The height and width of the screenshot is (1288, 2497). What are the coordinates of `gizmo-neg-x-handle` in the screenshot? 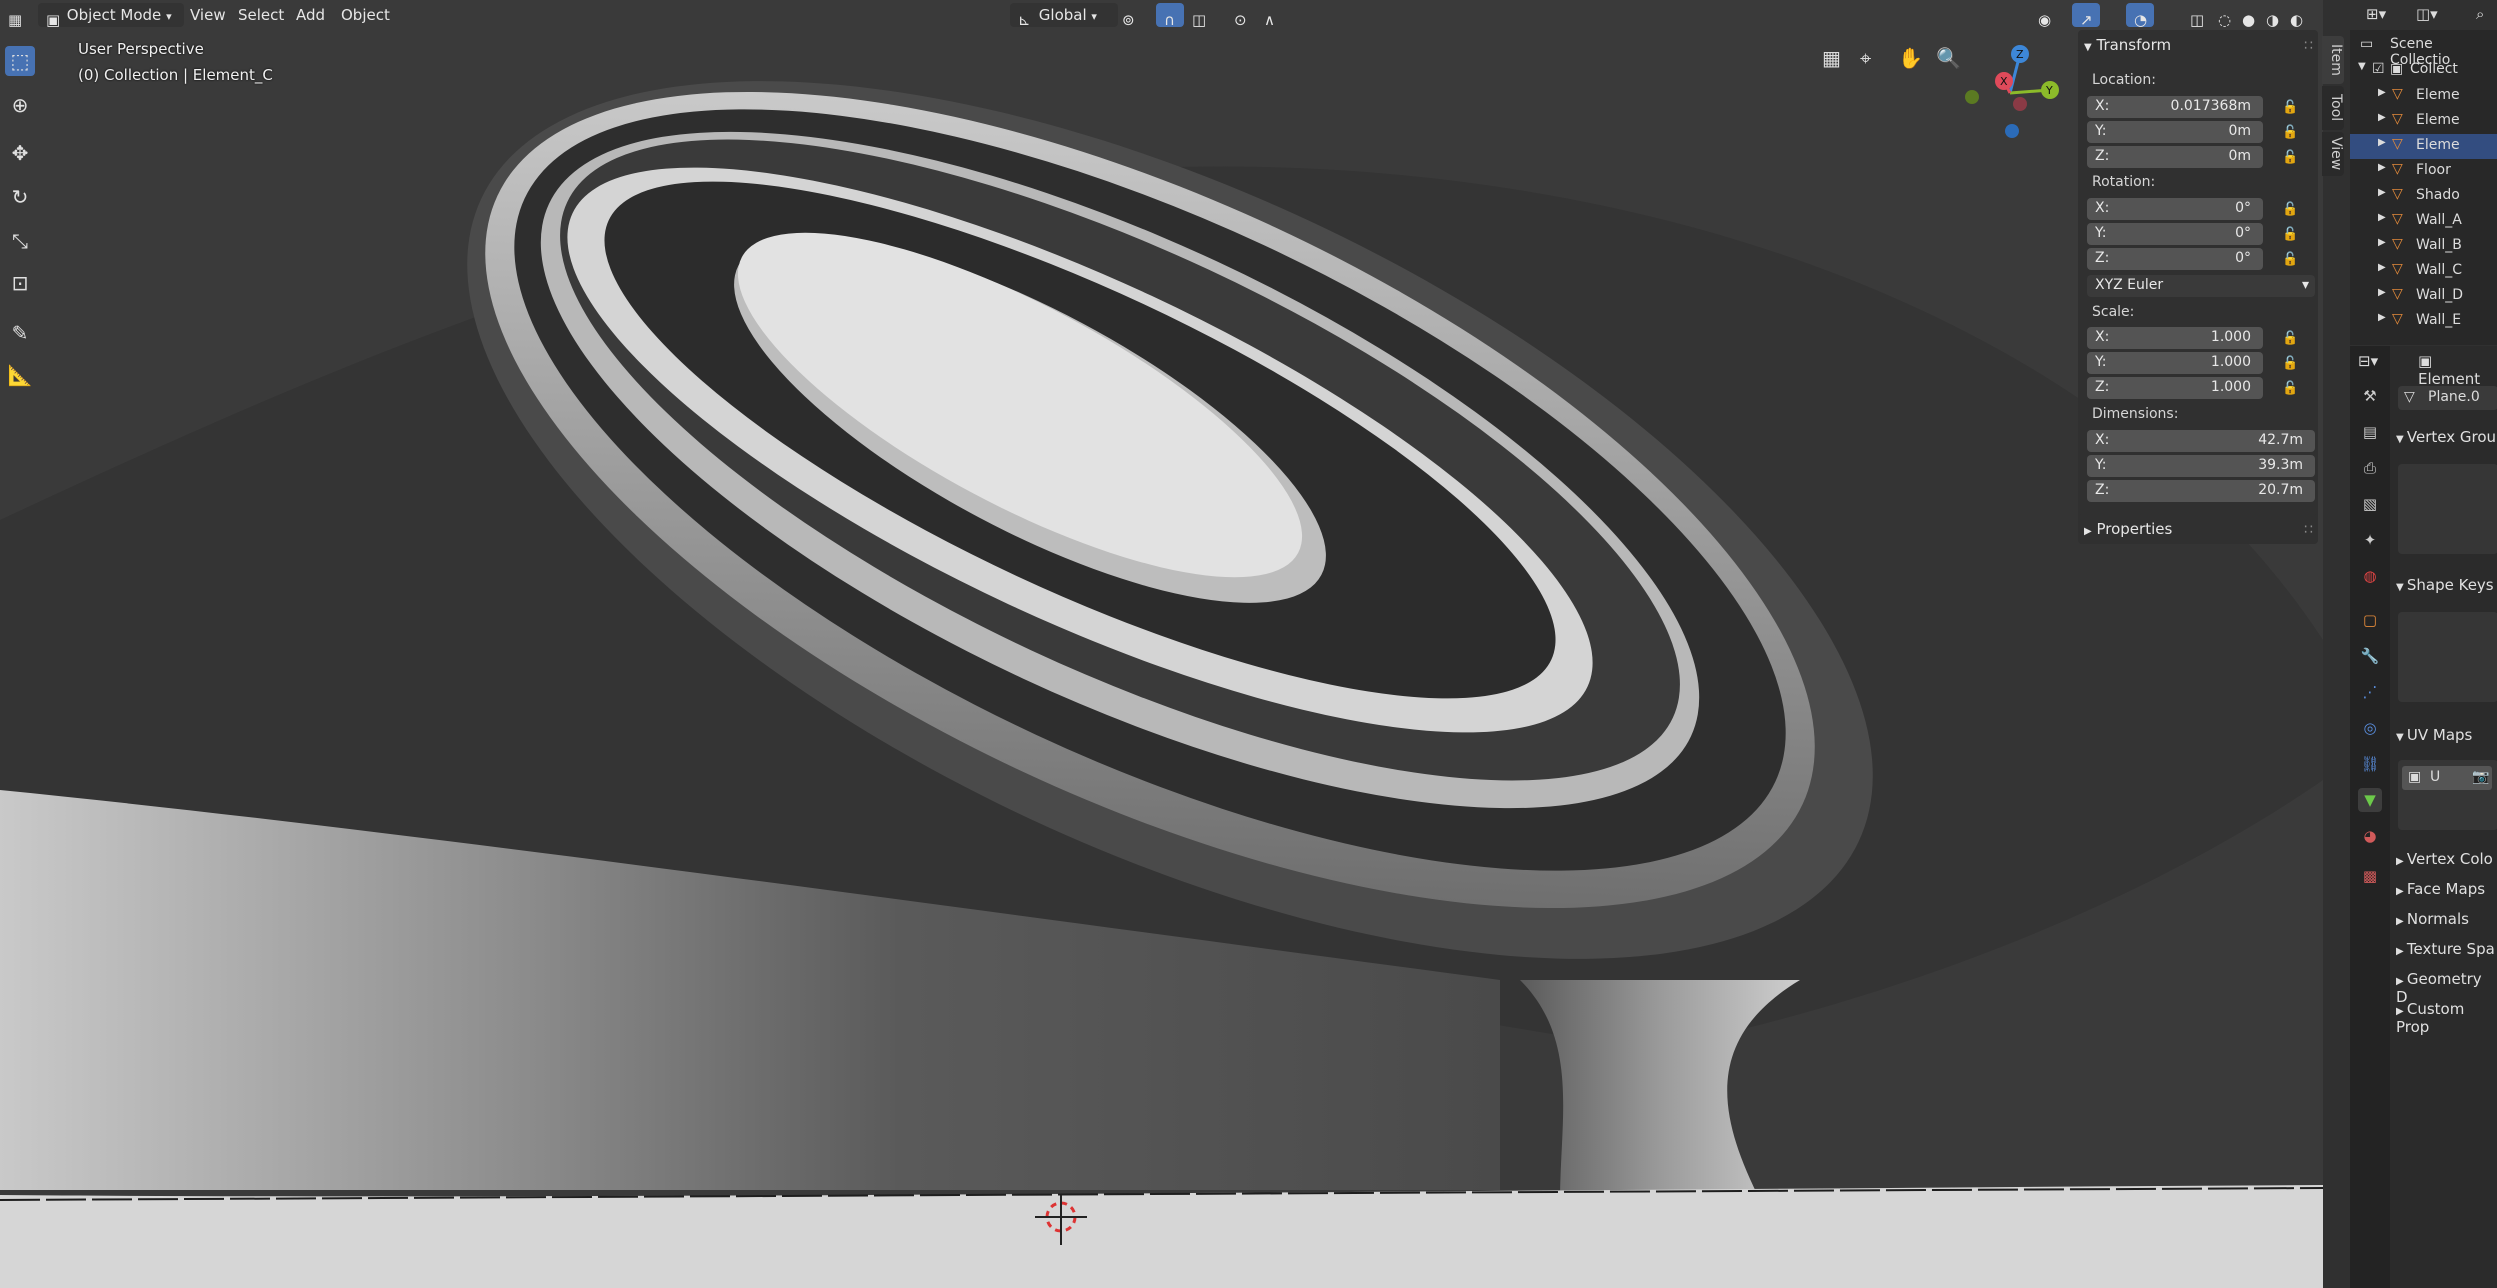 It's located at (2020, 104).